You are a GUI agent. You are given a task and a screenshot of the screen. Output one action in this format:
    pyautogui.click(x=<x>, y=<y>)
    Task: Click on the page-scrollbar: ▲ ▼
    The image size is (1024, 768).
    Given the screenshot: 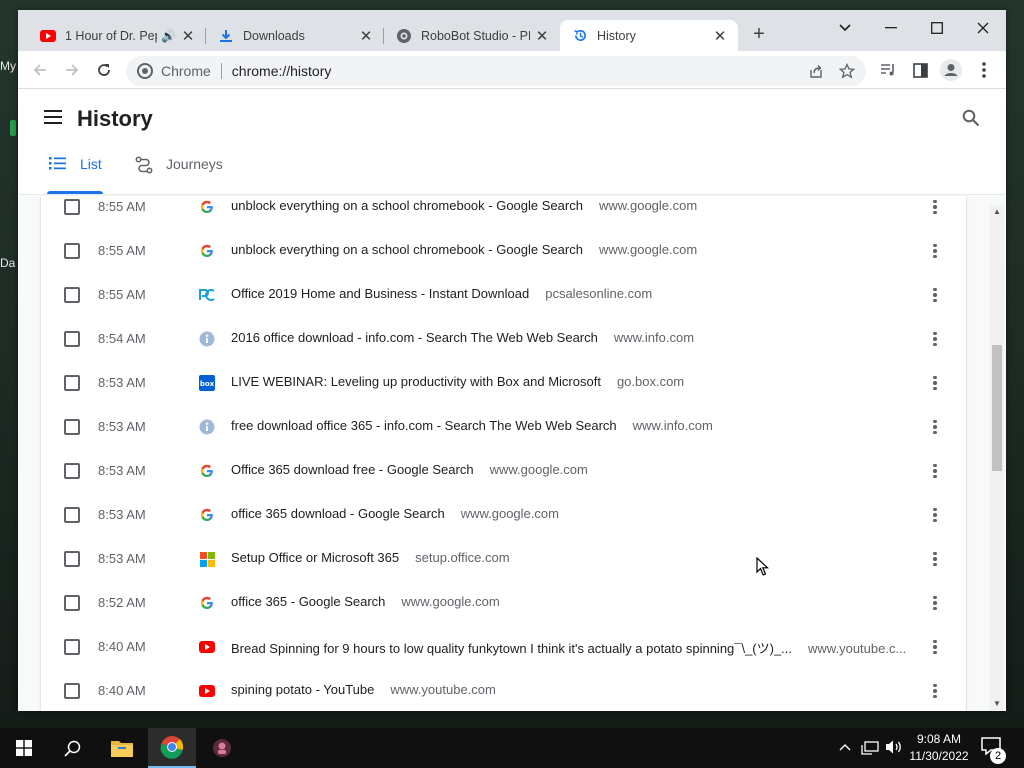 What is the action you would take?
    pyautogui.click(x=997, y=458)
    